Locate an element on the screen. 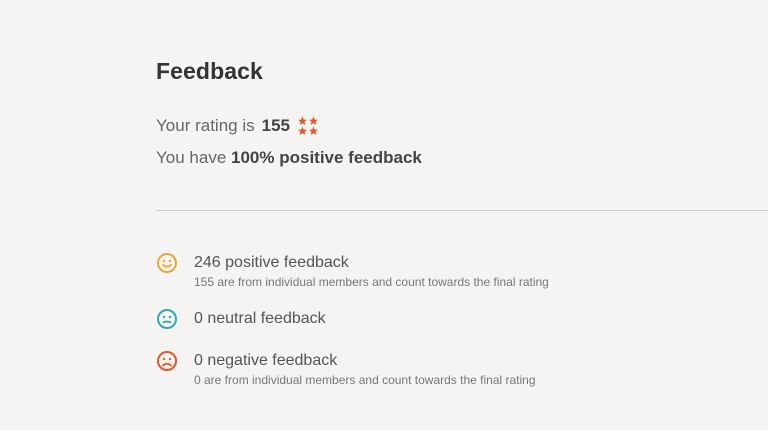  page-title: Feedback is located at coordinates (209, 71).